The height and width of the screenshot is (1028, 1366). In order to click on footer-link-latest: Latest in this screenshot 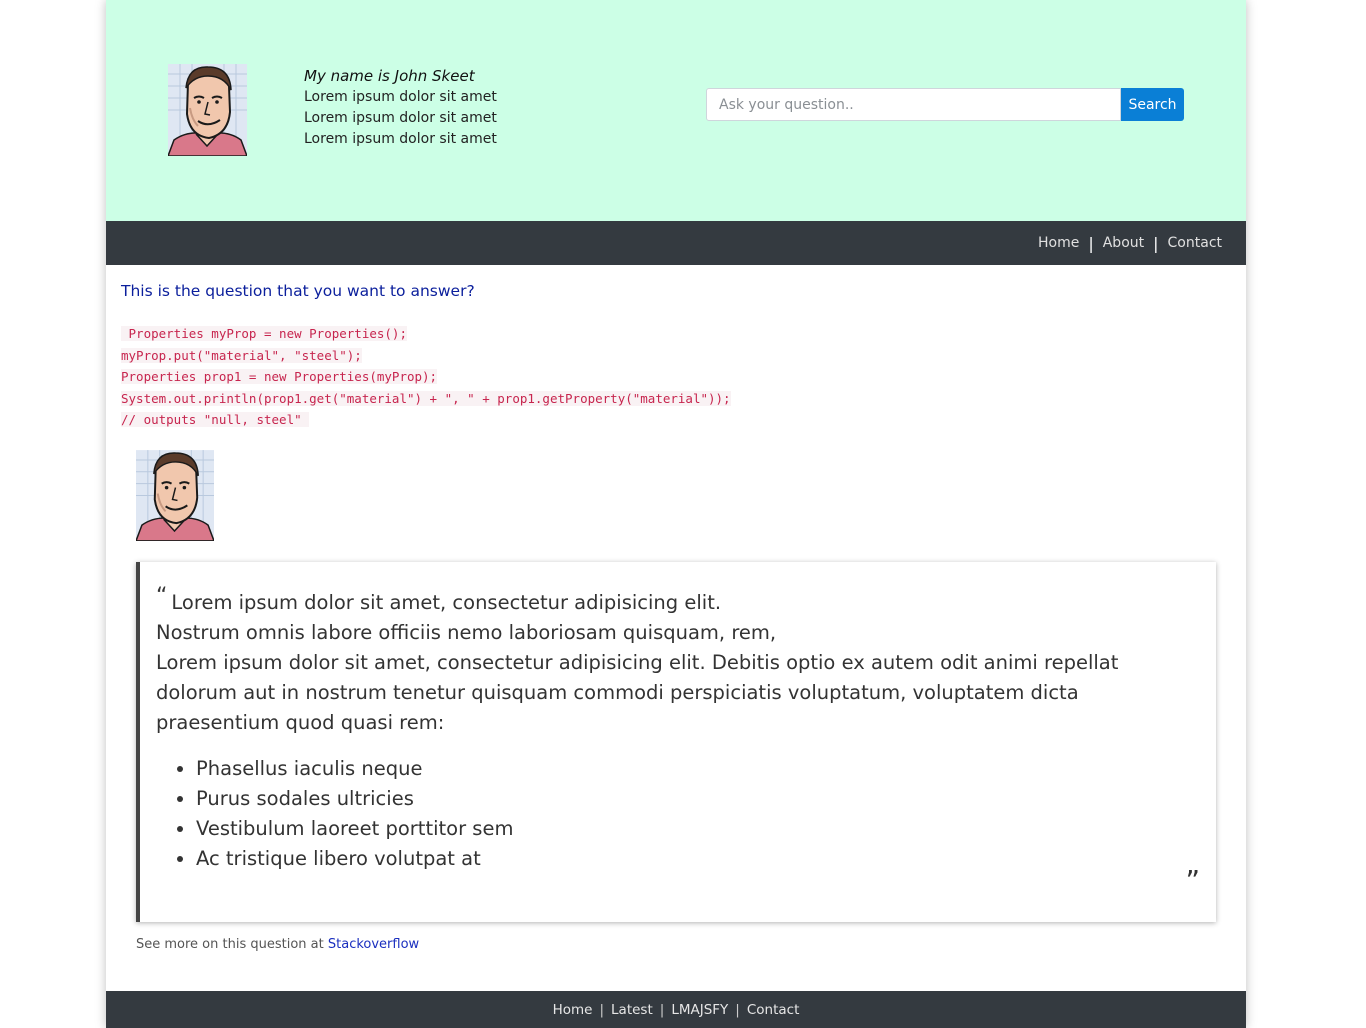, I will do `click(632, 1010)`.